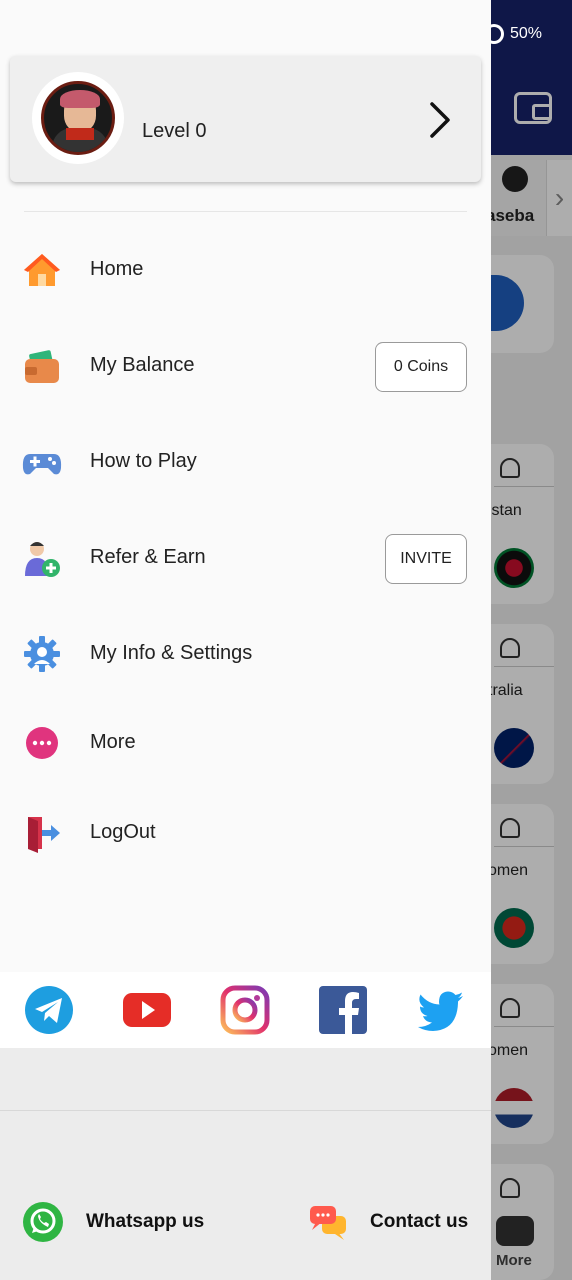  What do you see at coordinates (245, 366) in the screenshot?
I see `menu-item-balance: My Balance 0 Coins` at bounding box center [245, 366].